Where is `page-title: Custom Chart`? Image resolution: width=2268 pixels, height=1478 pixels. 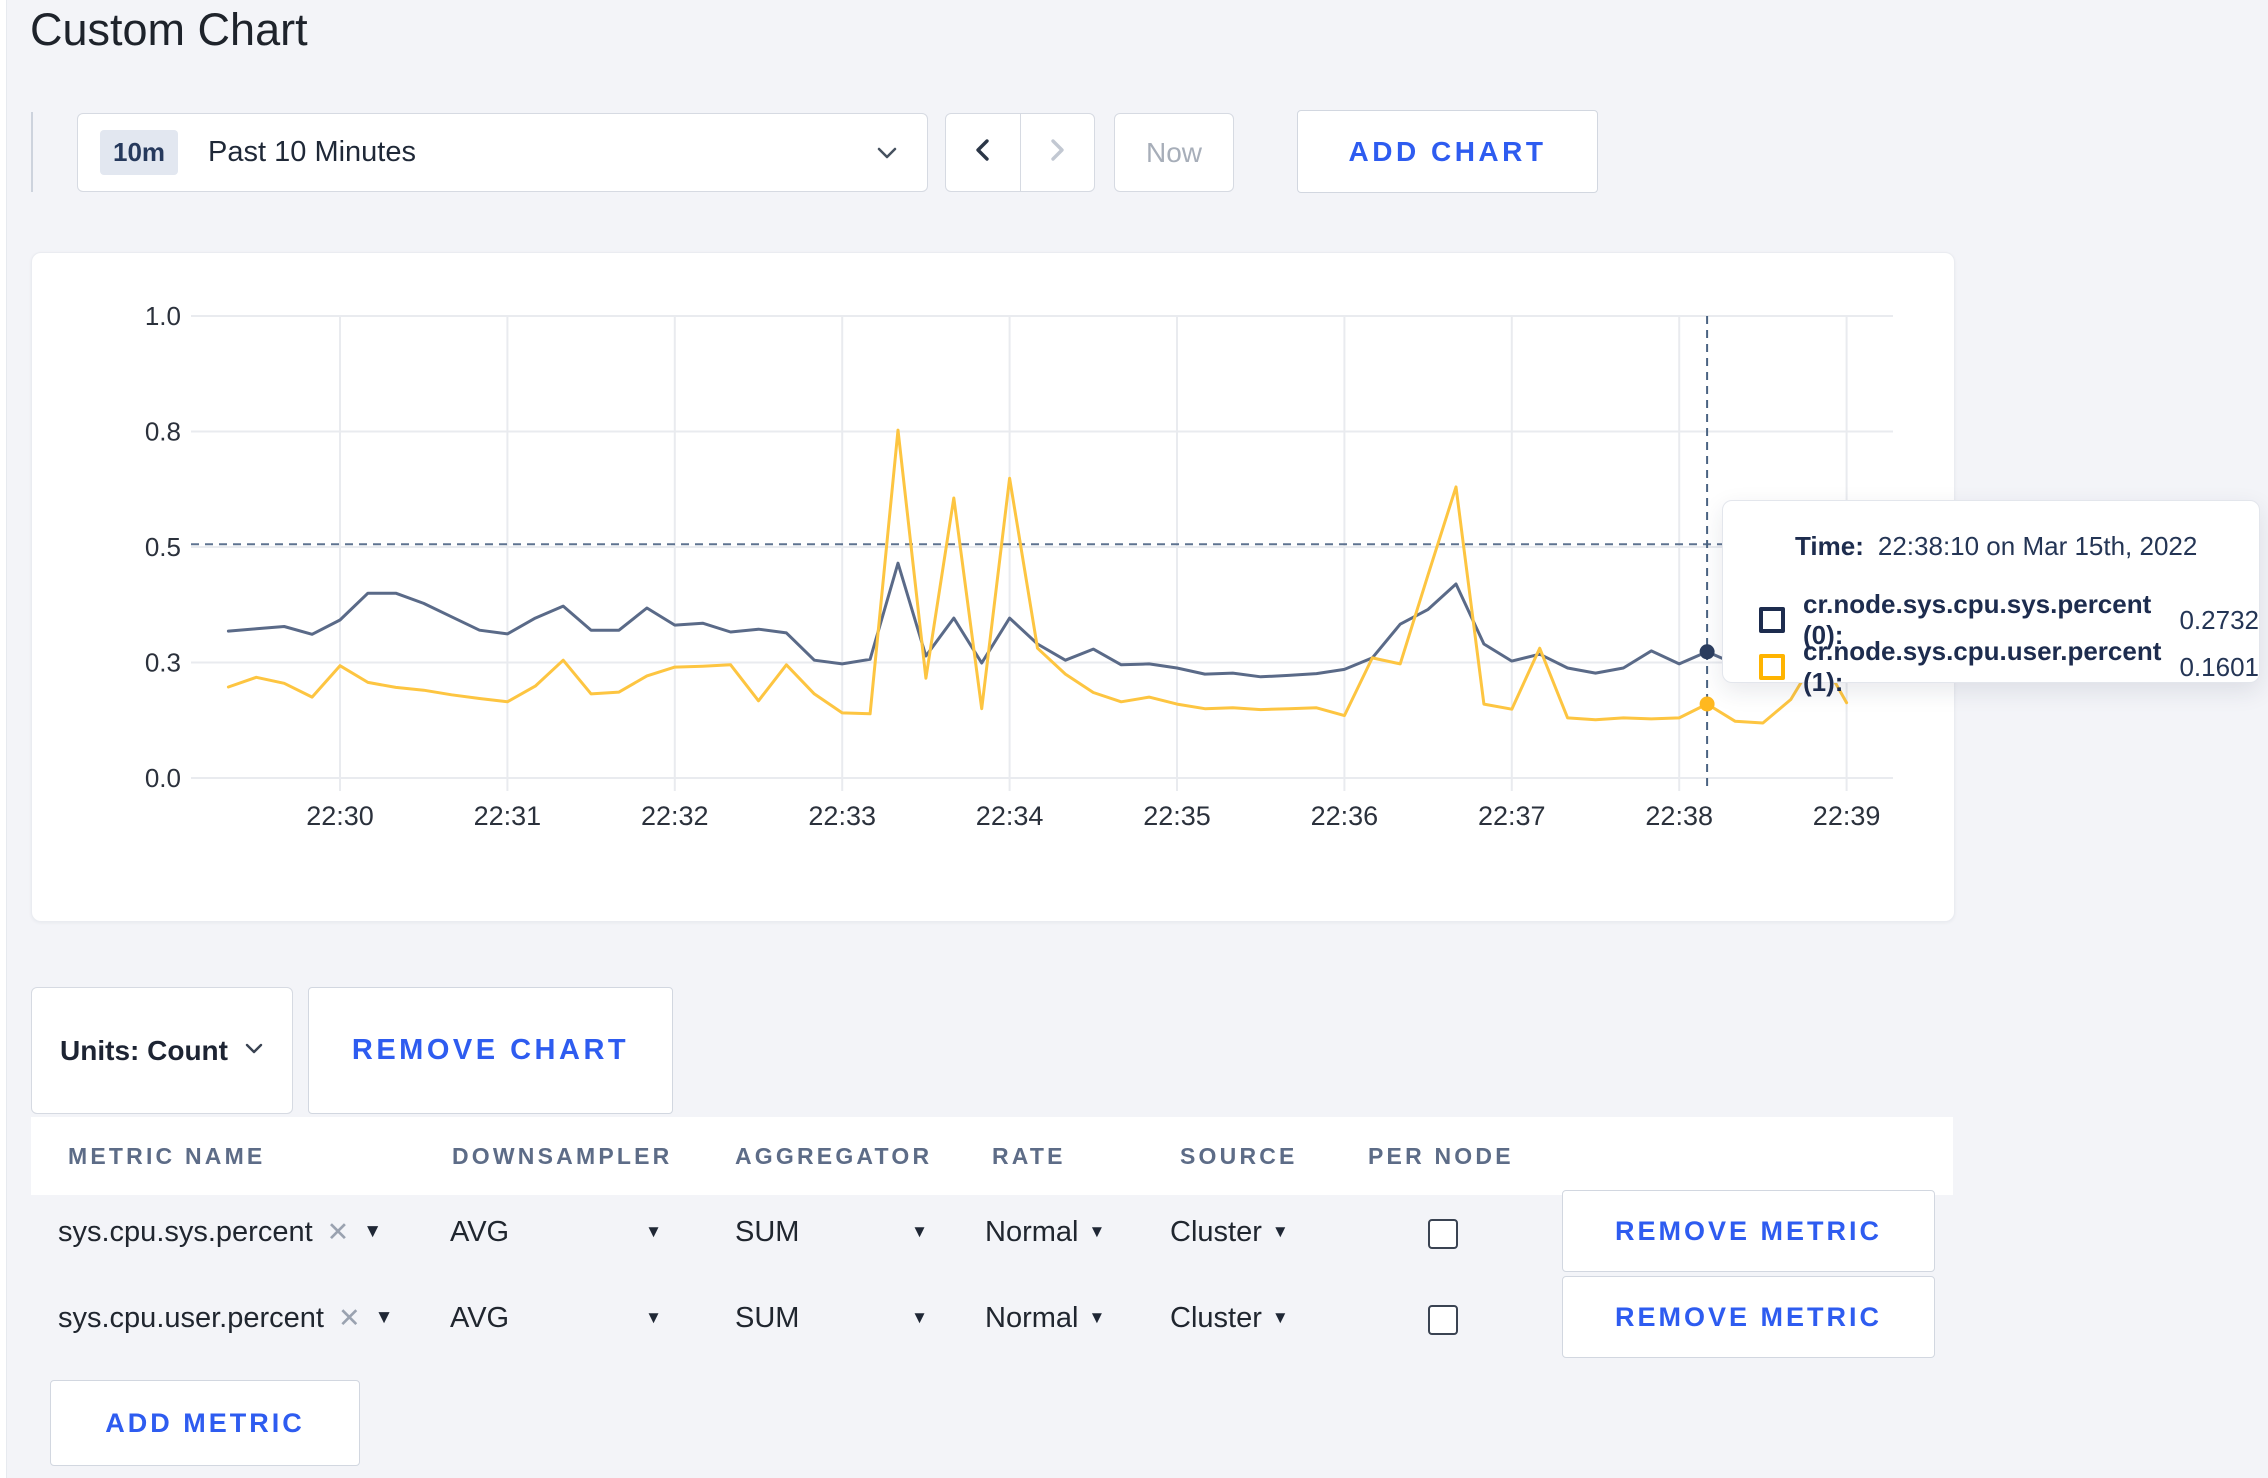 page-title: Custom Chart is located at coordinates (169, 29).